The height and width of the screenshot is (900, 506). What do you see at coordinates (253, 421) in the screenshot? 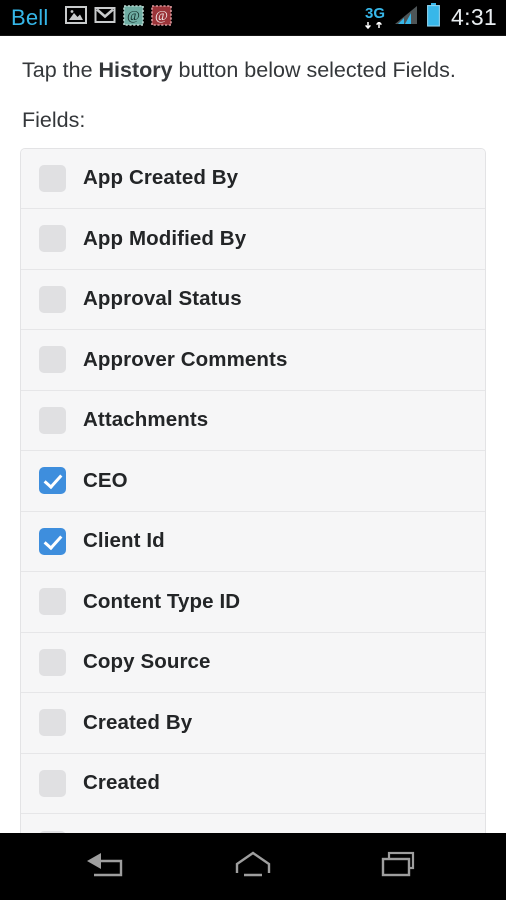
I see `field-row: Attachments` at bounding box center [253, 421].